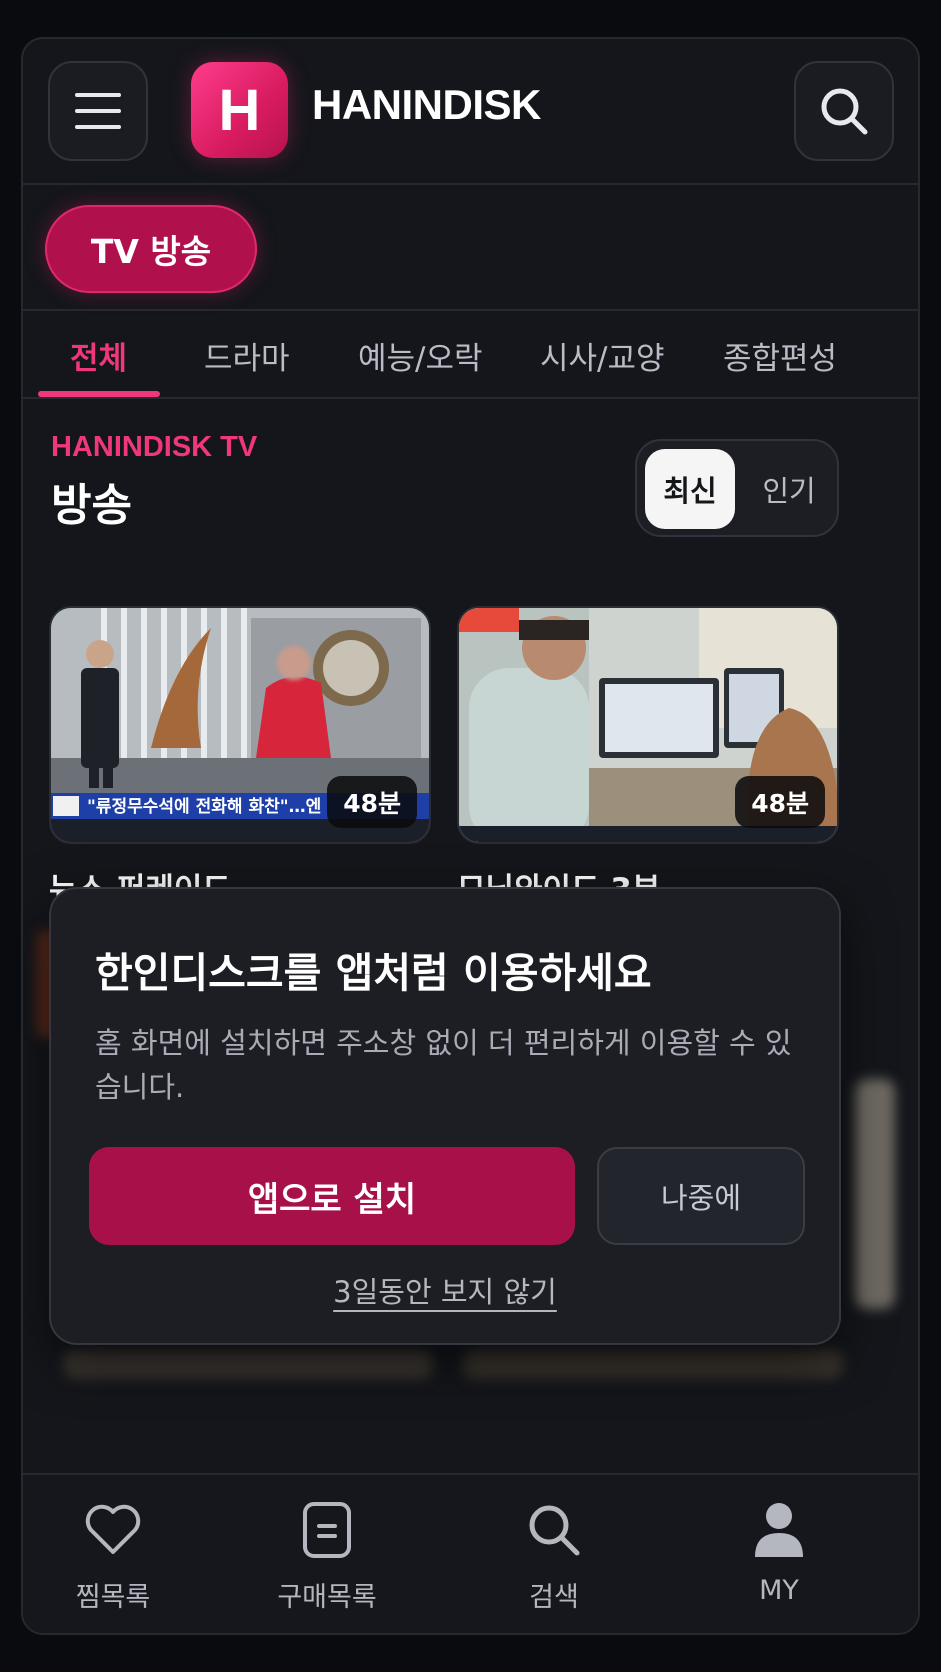 The width and height of the screenshot is (941, 1672). Describe the element at coordinates (91, 505) in the screenshot. I see `section-title: 방송` at that location.